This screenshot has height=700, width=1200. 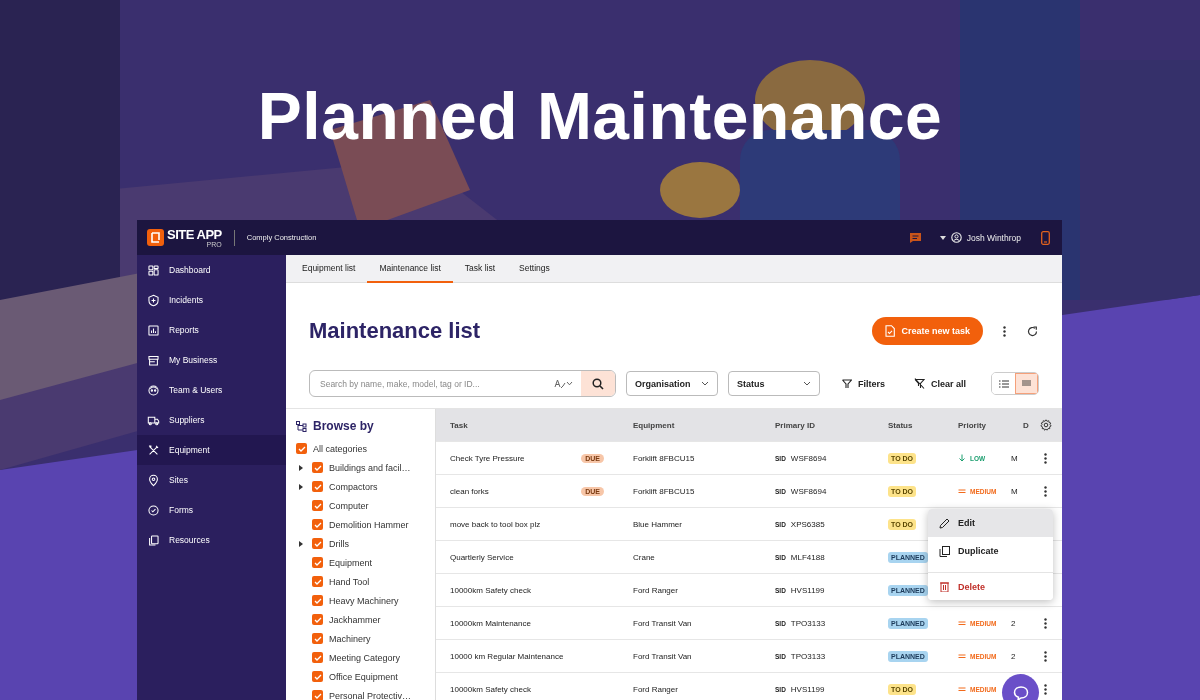 I want to click on column-header: Equipment, so click(x=654, y=425).